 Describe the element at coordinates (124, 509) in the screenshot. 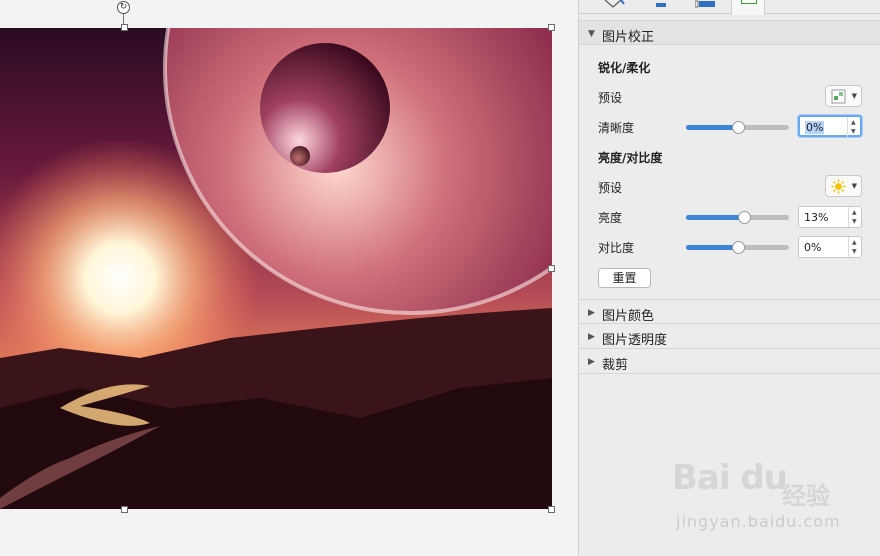

I see `resize-handle-bottom` at that location.